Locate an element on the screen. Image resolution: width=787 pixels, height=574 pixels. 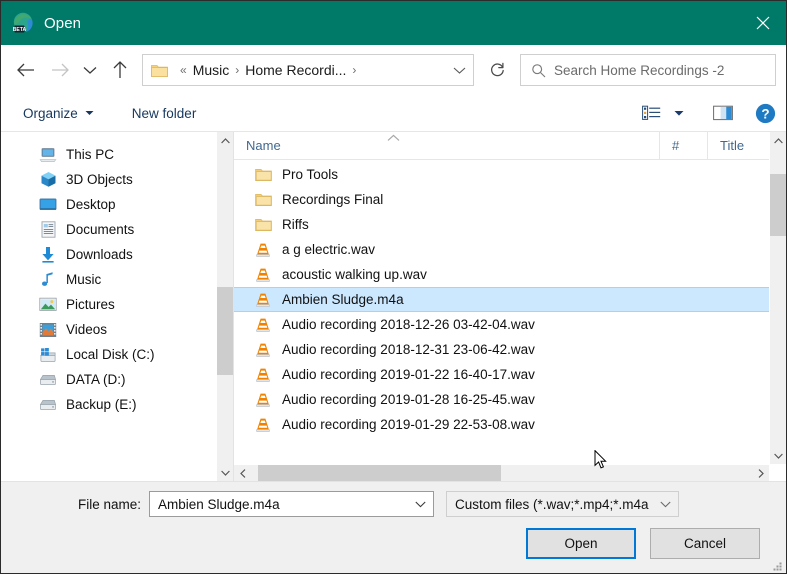
refresh-button is located at coordinates (497, 70).